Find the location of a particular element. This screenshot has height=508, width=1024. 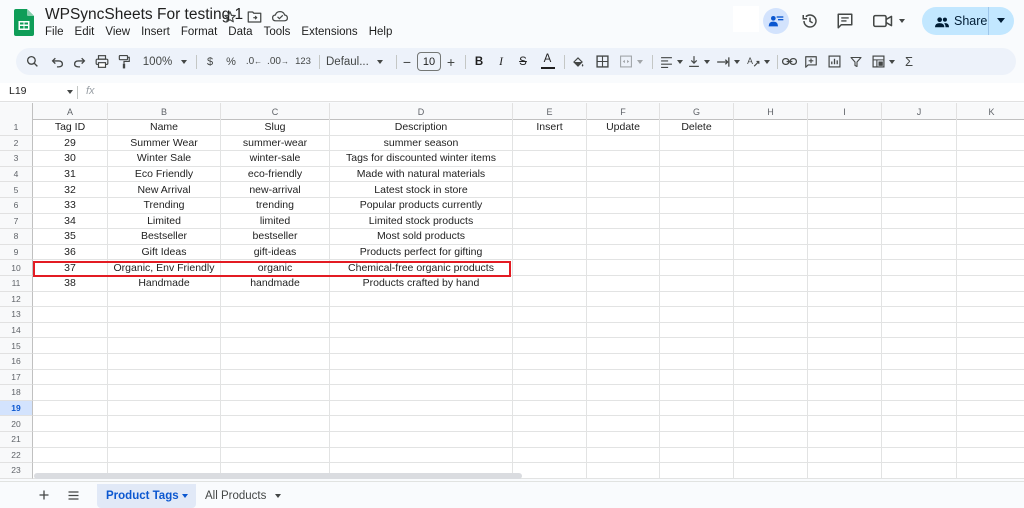

cell-e4 is located at coordinates (550, 174).